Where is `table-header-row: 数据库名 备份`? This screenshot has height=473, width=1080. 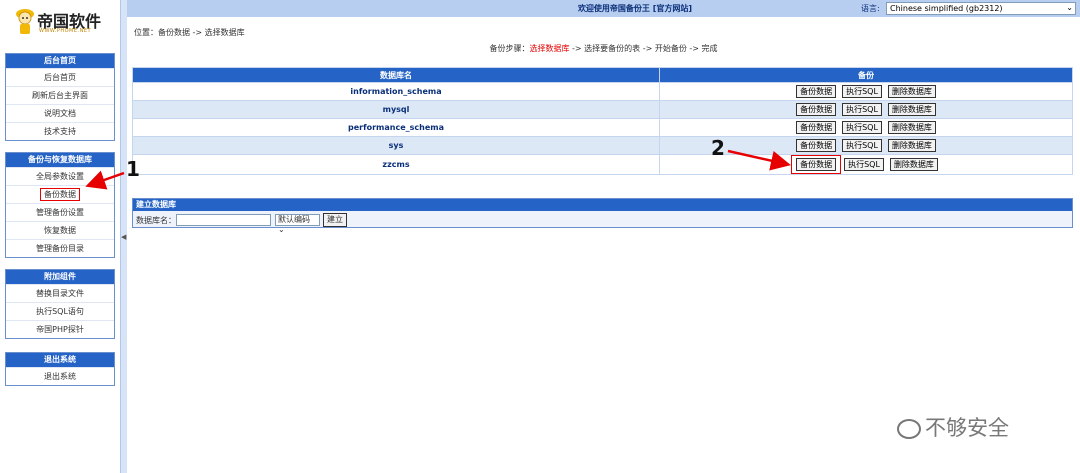 table-header-row: 数据库名 备份 is located at coordinates (602, 75).